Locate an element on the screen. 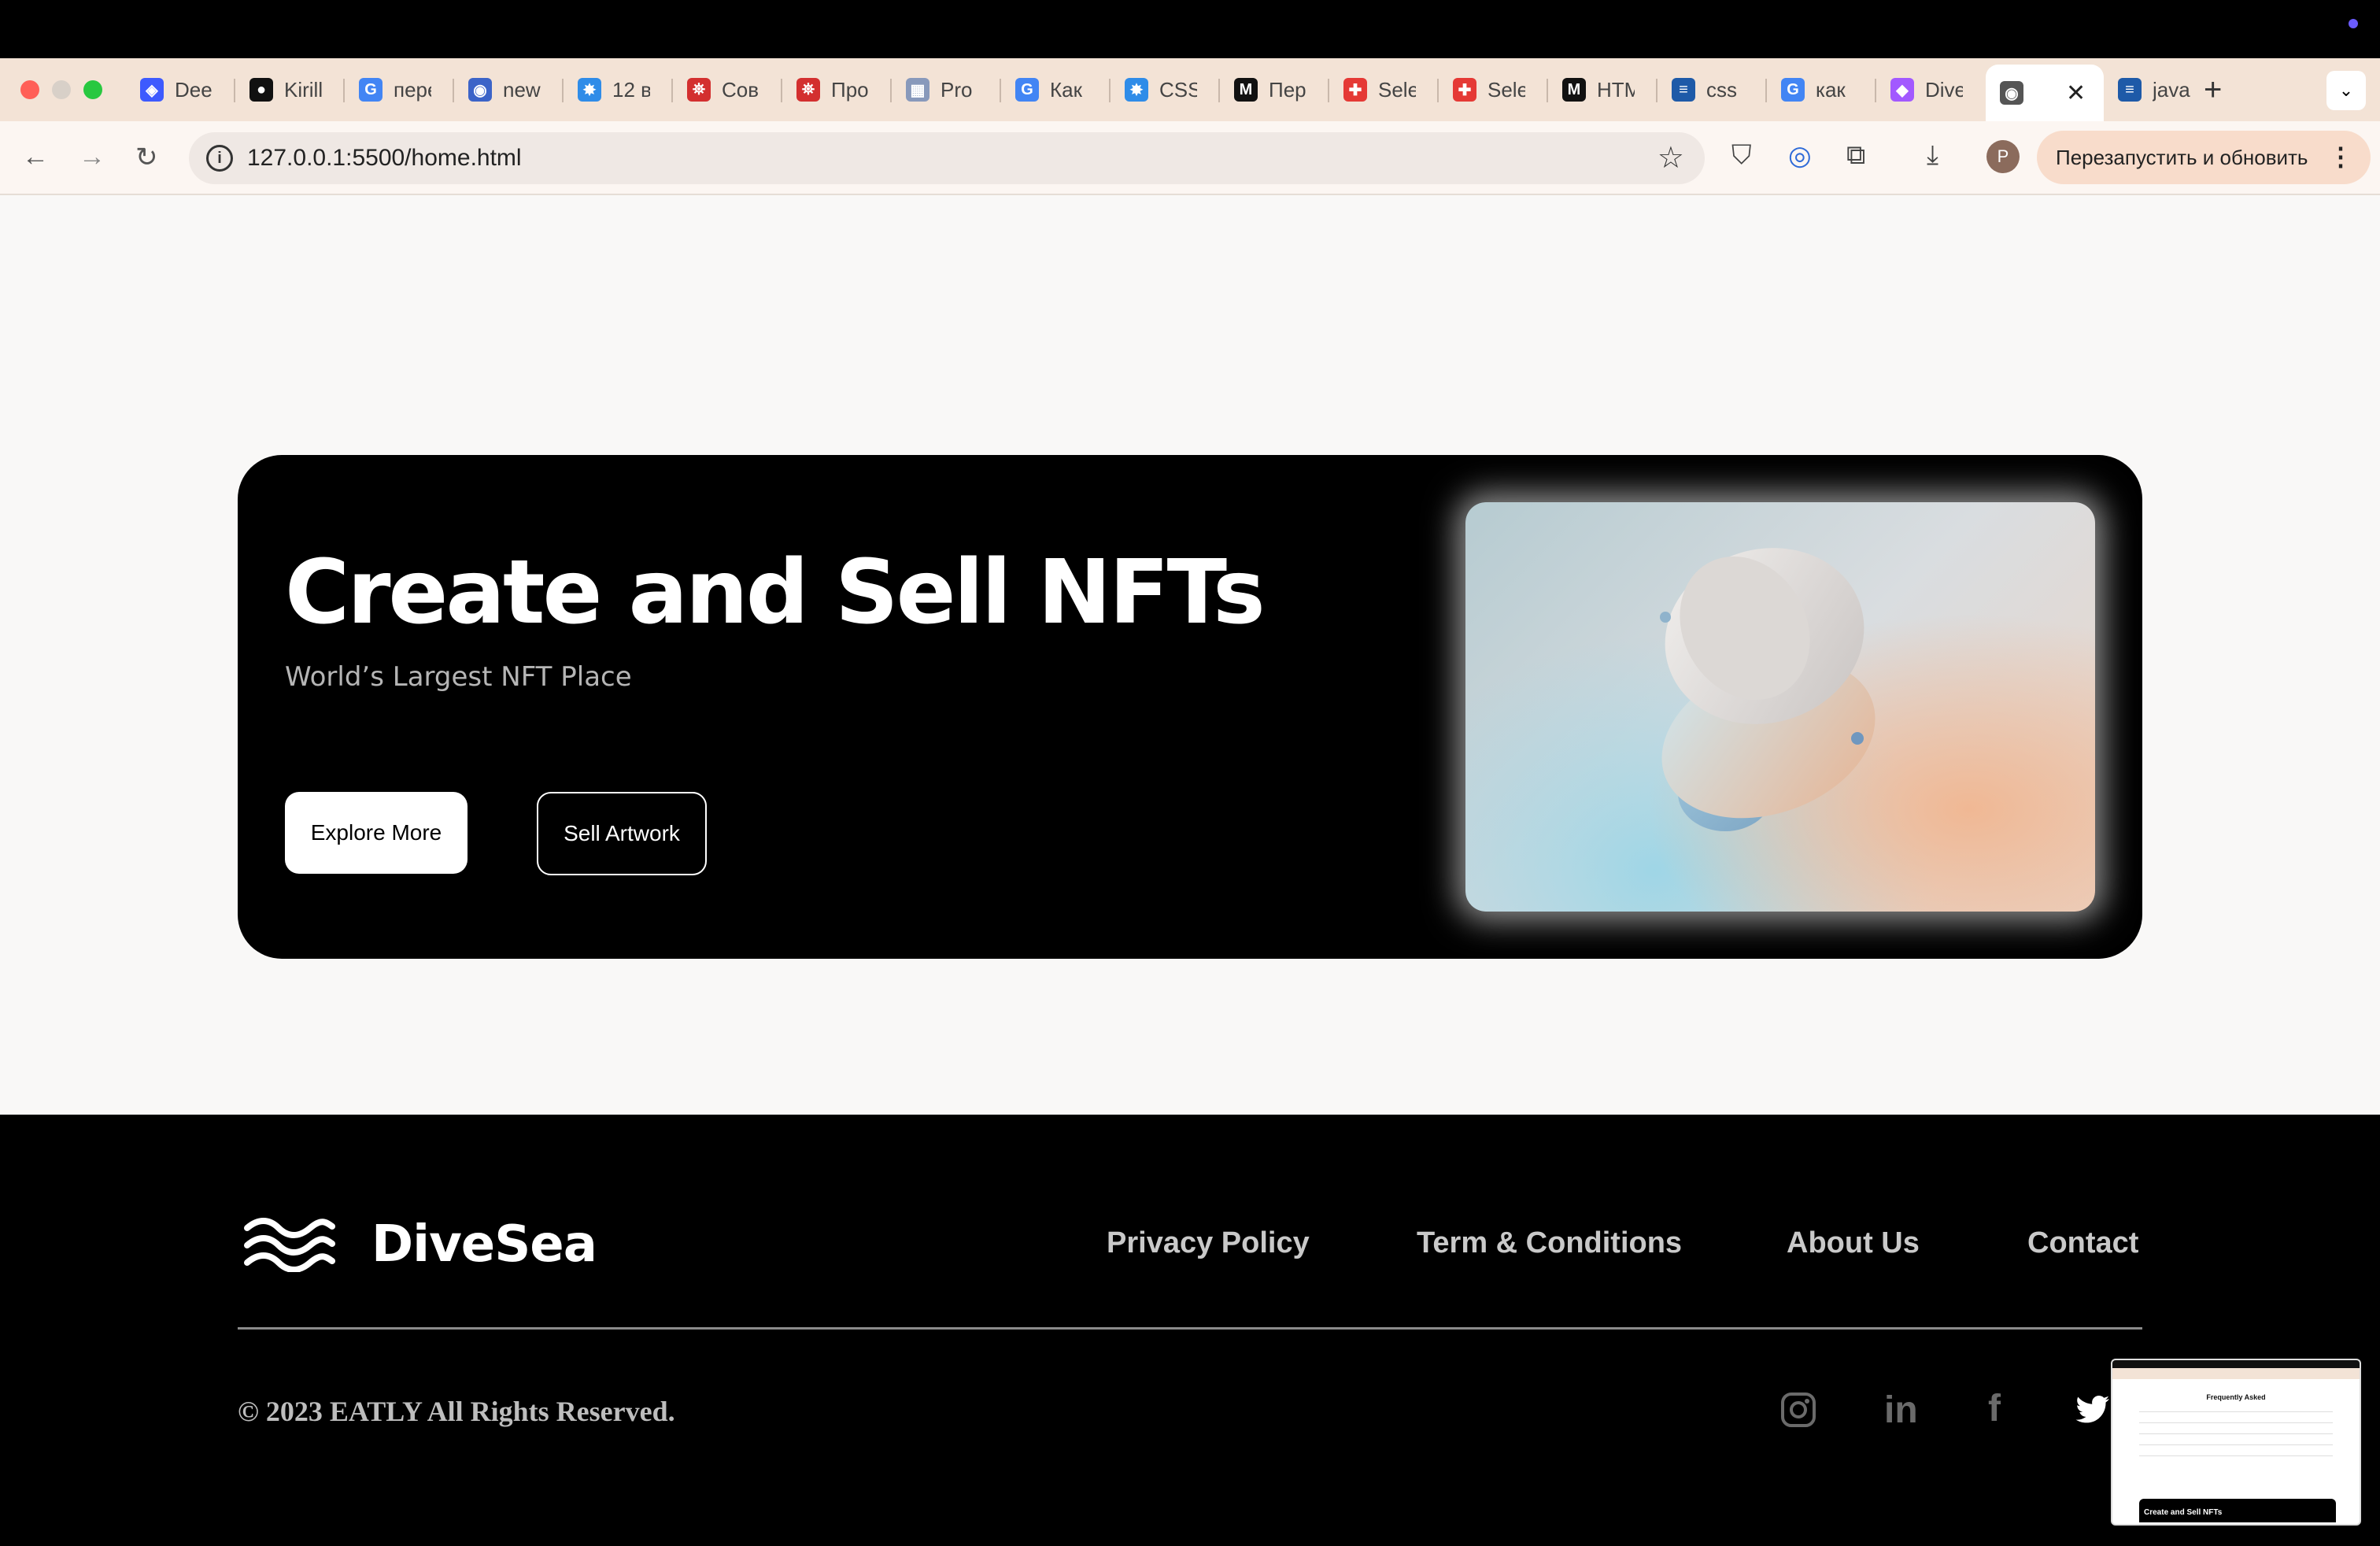 This screenshot has width=2380, height=1546. url-text: 127.0.0.1:5500/home.html is located at coordinates (384, 158).